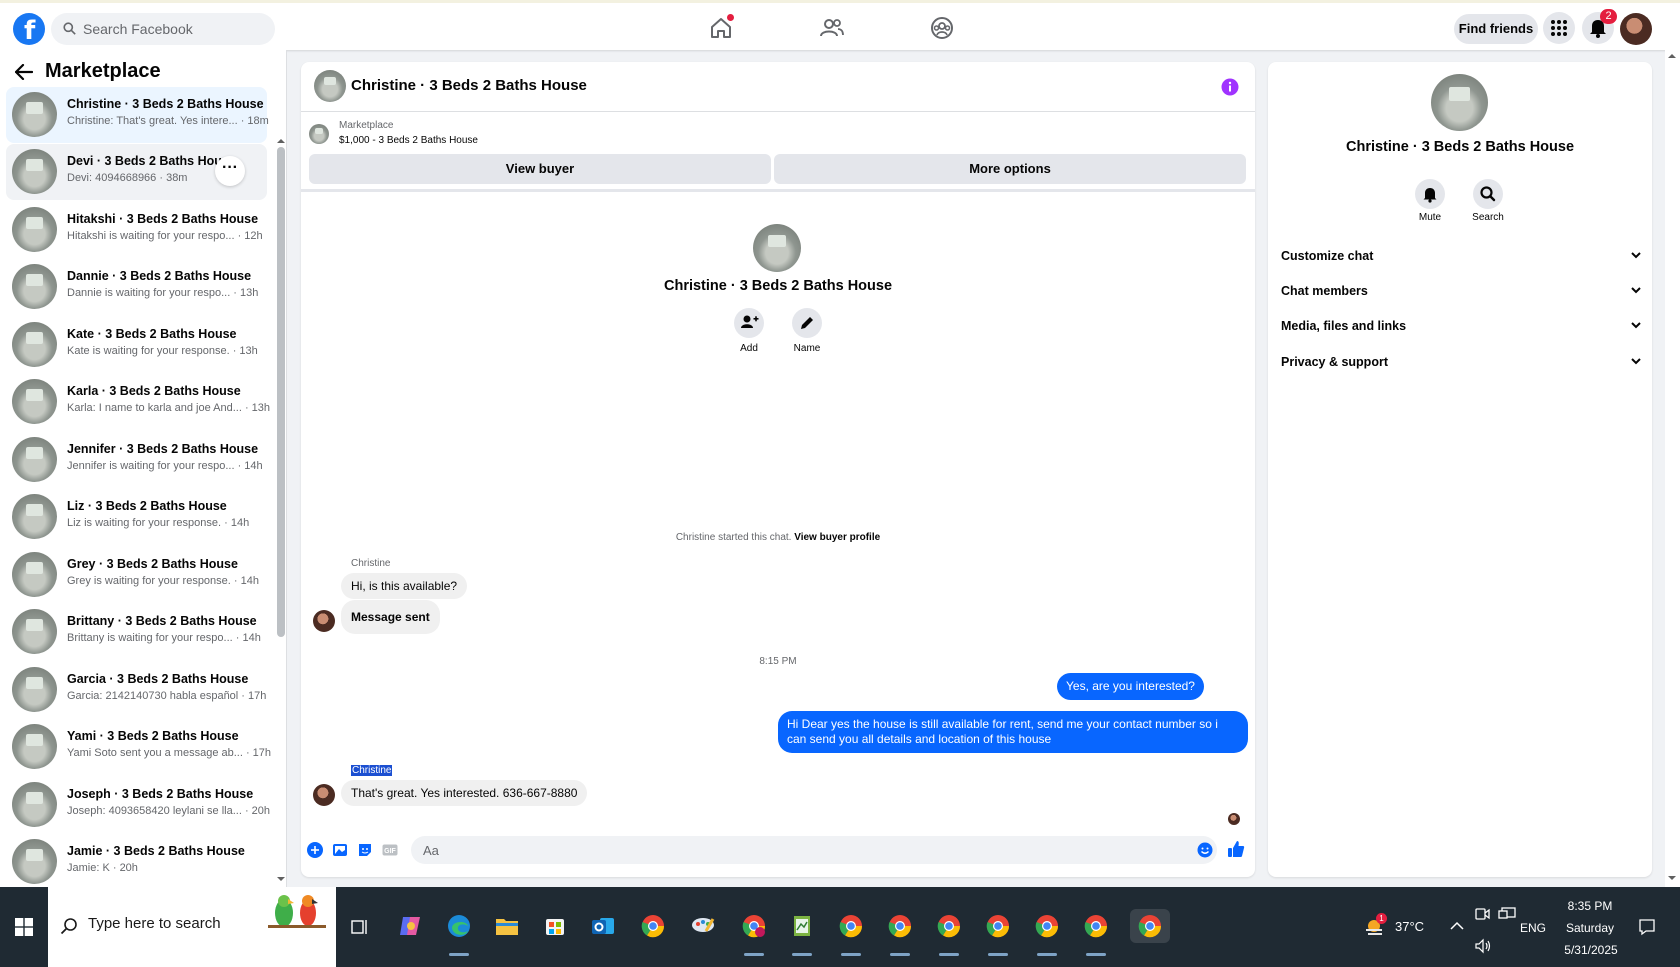  I want to click on chrome-window-app-active, so click(1150, 926).